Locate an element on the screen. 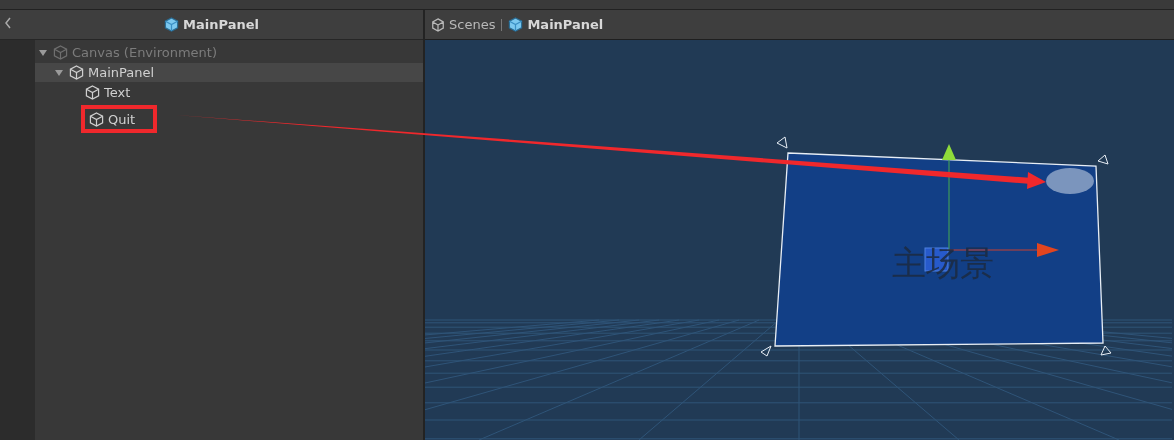 The height and width of the screenshot is (440, 1174). hierarchy-title: MainPanel is located at coordinates (211, 24).